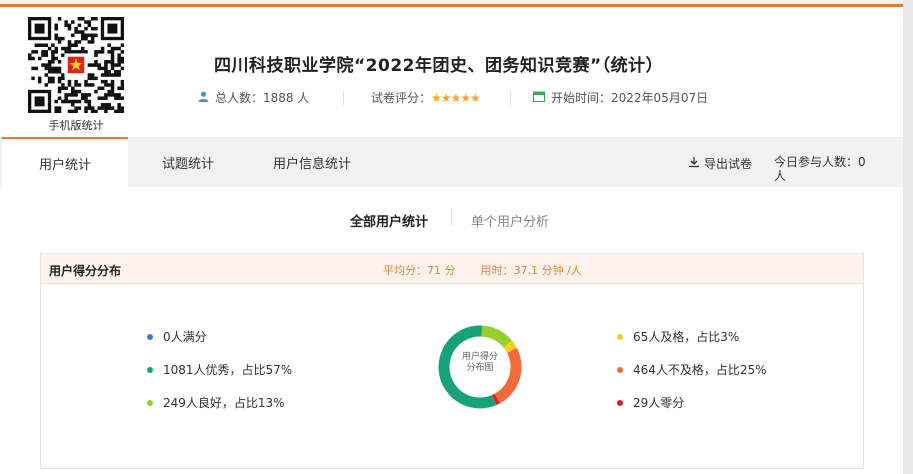 The image size is (913, 474). What do you see at coordinates (451, 217) in the screenshot?
I see `subtab-divider` at bounding box center [451, 217].